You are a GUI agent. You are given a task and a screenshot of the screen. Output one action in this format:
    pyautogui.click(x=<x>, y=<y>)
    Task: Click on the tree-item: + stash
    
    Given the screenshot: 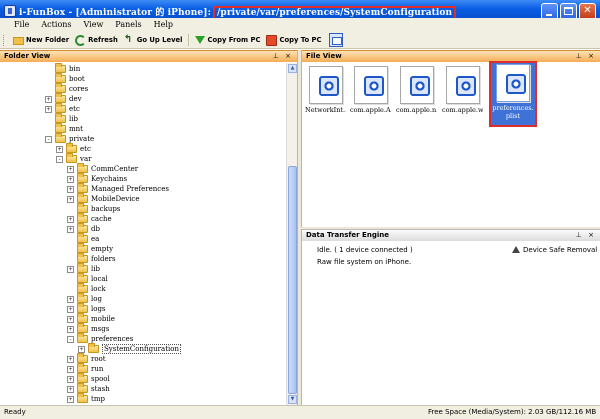 What is the action you would take?
    pyautogui.click(x=88, y=388)
    